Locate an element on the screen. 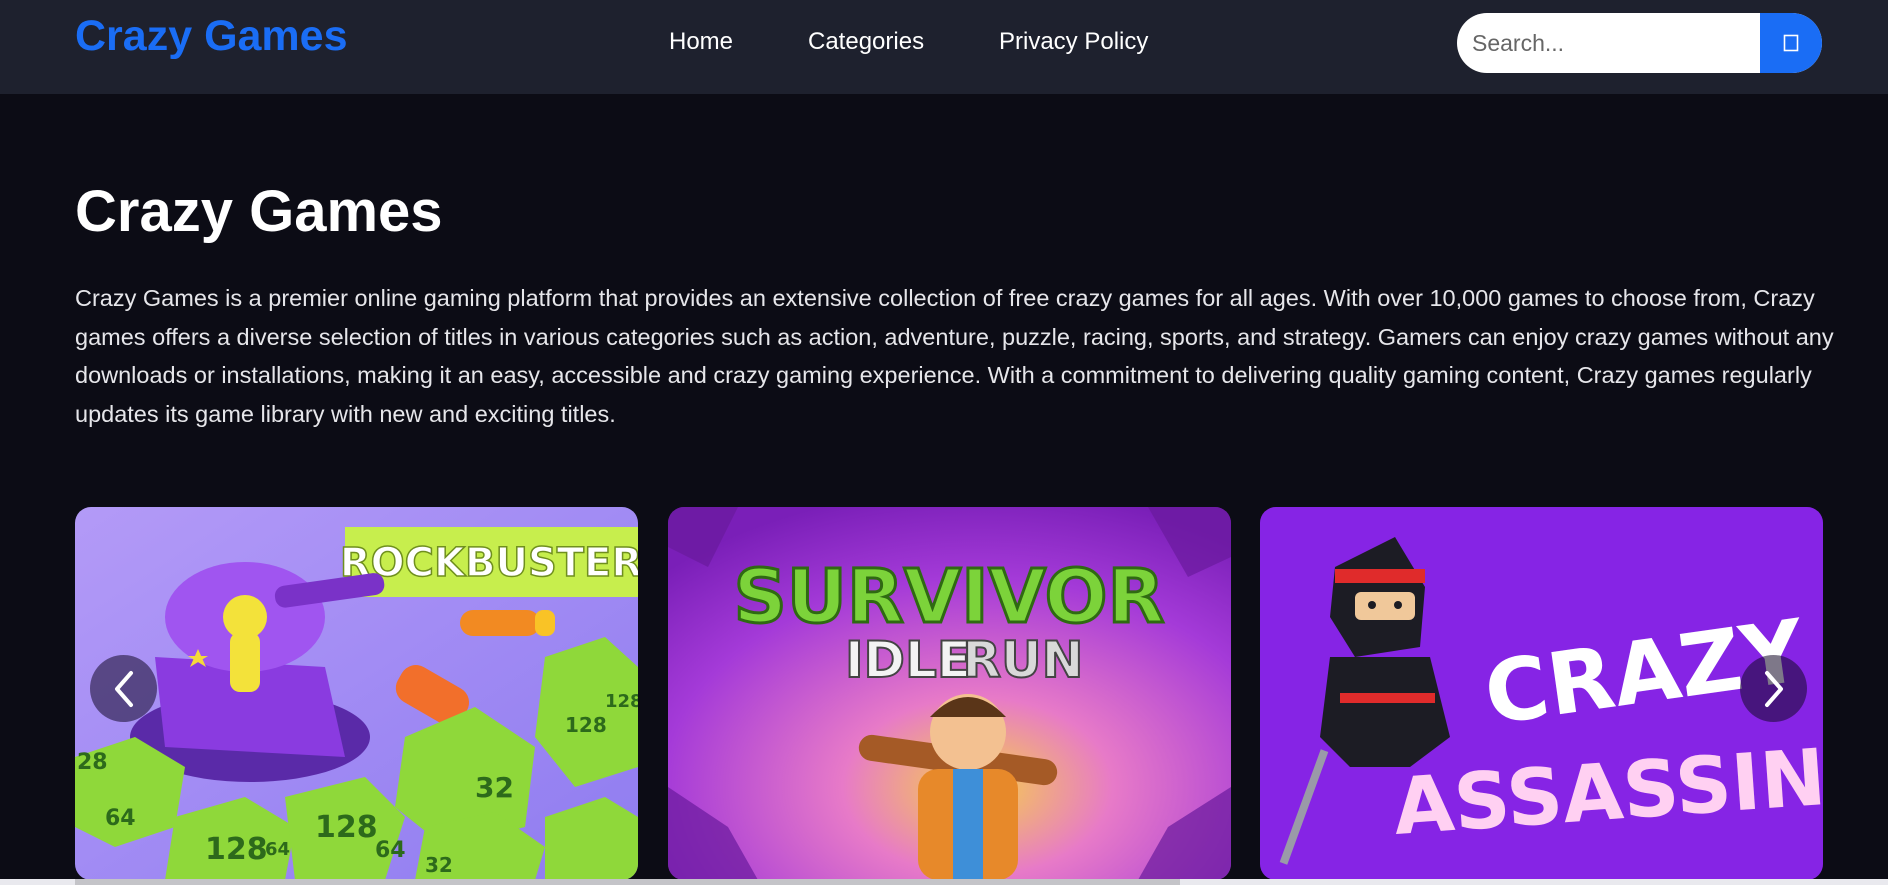 The height and width of the screenshot is (885, 1888). nav-privacy-policy-link: Privacy Policy is located at coordinates (1073, 42).